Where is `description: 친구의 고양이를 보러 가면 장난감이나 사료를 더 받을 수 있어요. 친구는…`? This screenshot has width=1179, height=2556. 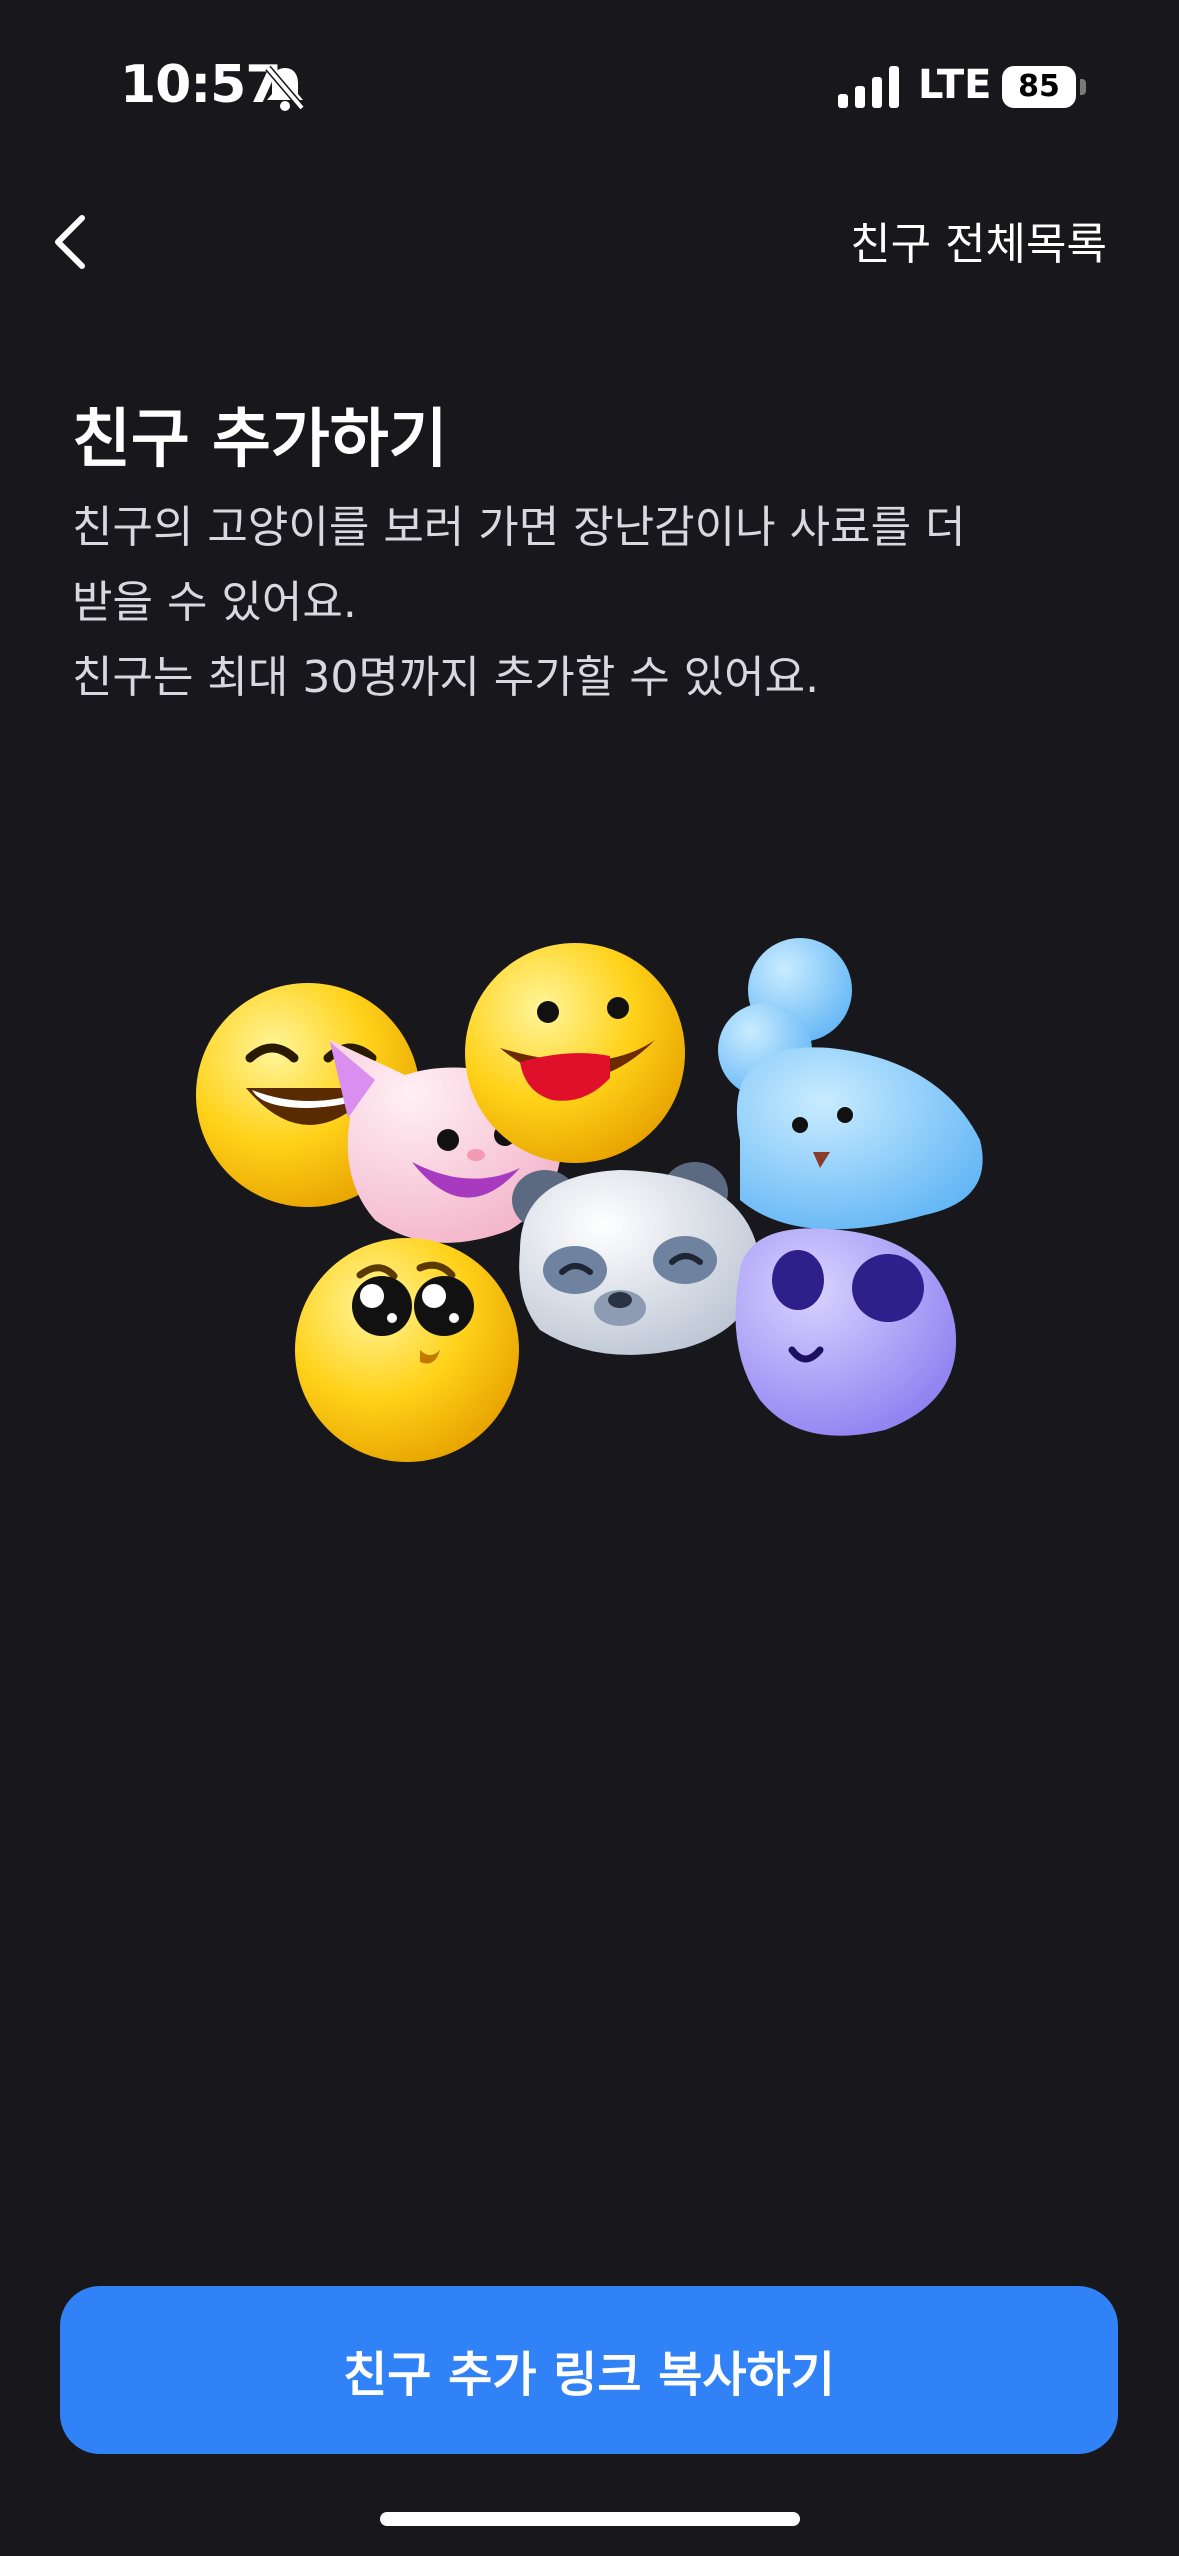 description: 친구의 고양이를 보러 가면 장난감이나 사료를 더 받을 수 있어요. 친구는… is located at coordinates (592, 602).